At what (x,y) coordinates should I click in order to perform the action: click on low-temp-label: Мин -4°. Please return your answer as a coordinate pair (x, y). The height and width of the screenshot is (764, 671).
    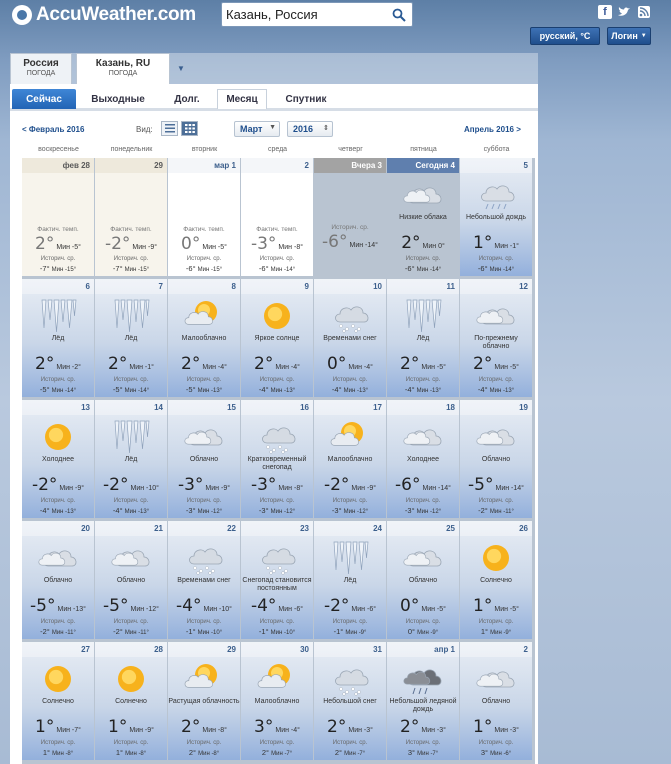
    Looking at the image, I should click on (287, 730).